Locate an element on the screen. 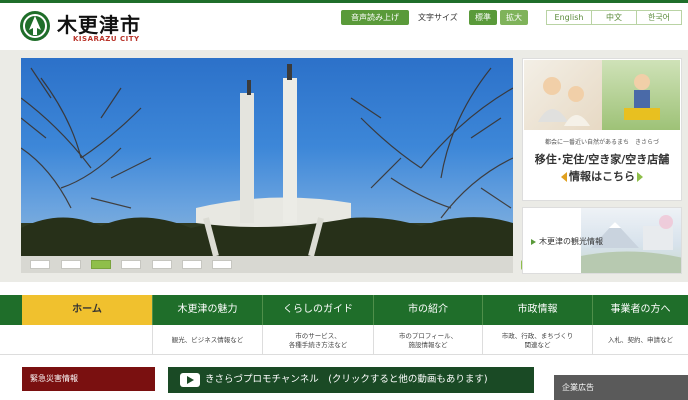 This screenshot has height=400, width=688. arrow-right-icon is located at coordinates (533, 241).